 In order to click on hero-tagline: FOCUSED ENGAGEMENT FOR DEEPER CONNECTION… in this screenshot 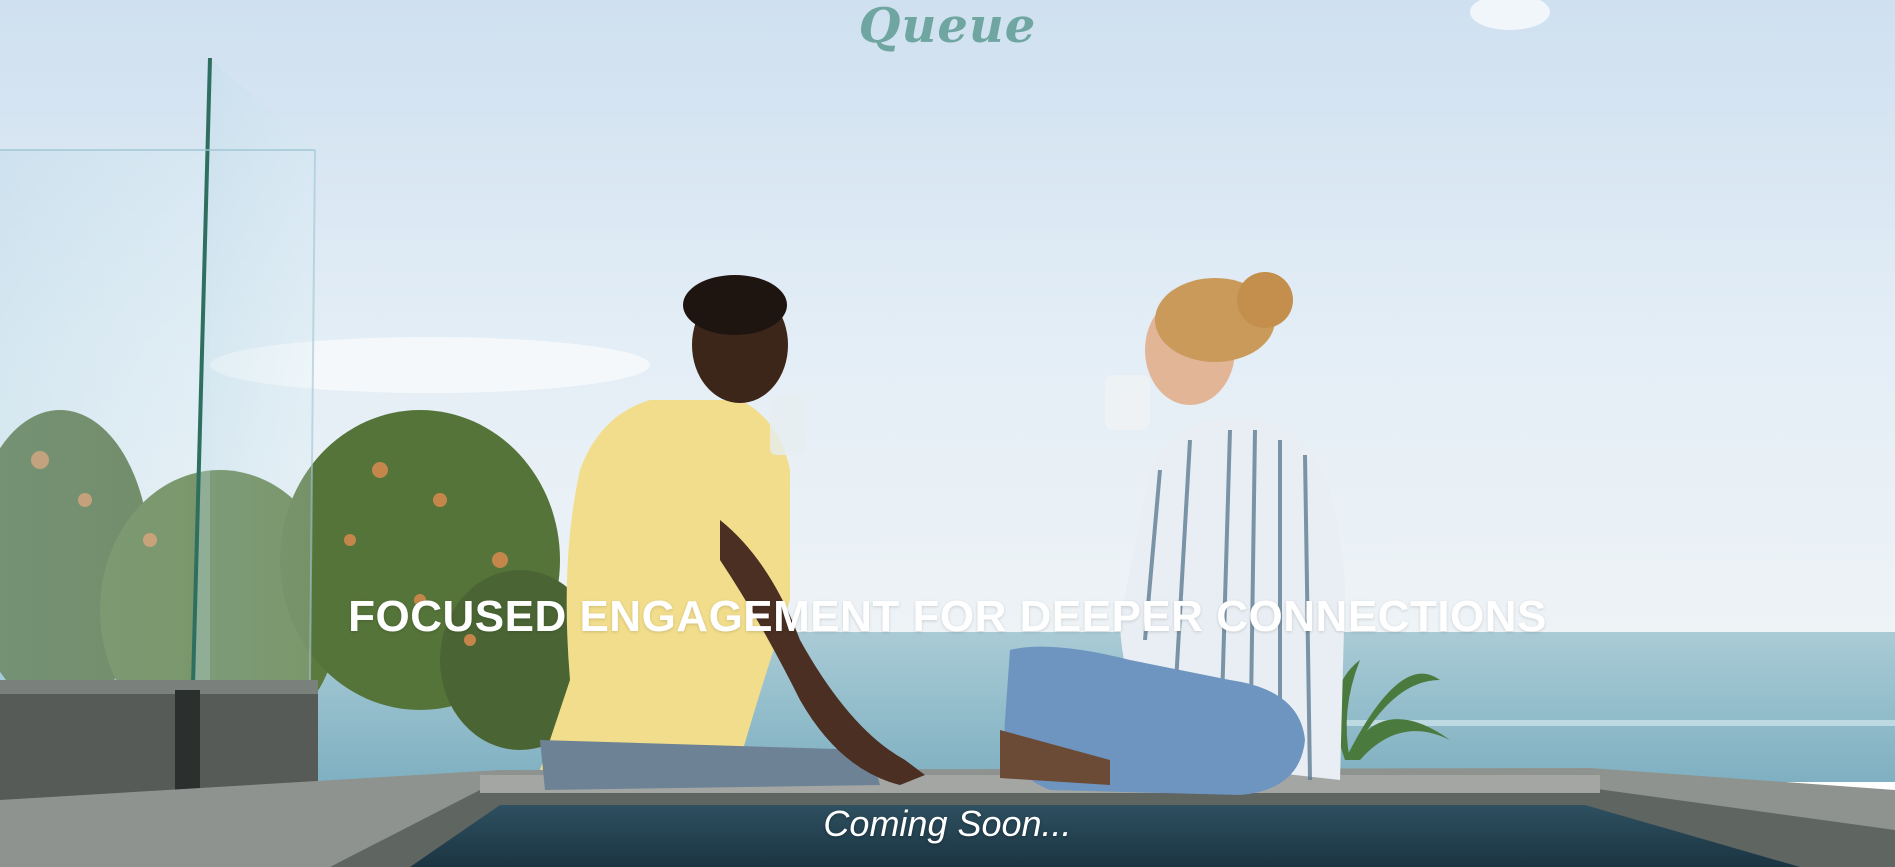, I will do `click(947, 616)`.